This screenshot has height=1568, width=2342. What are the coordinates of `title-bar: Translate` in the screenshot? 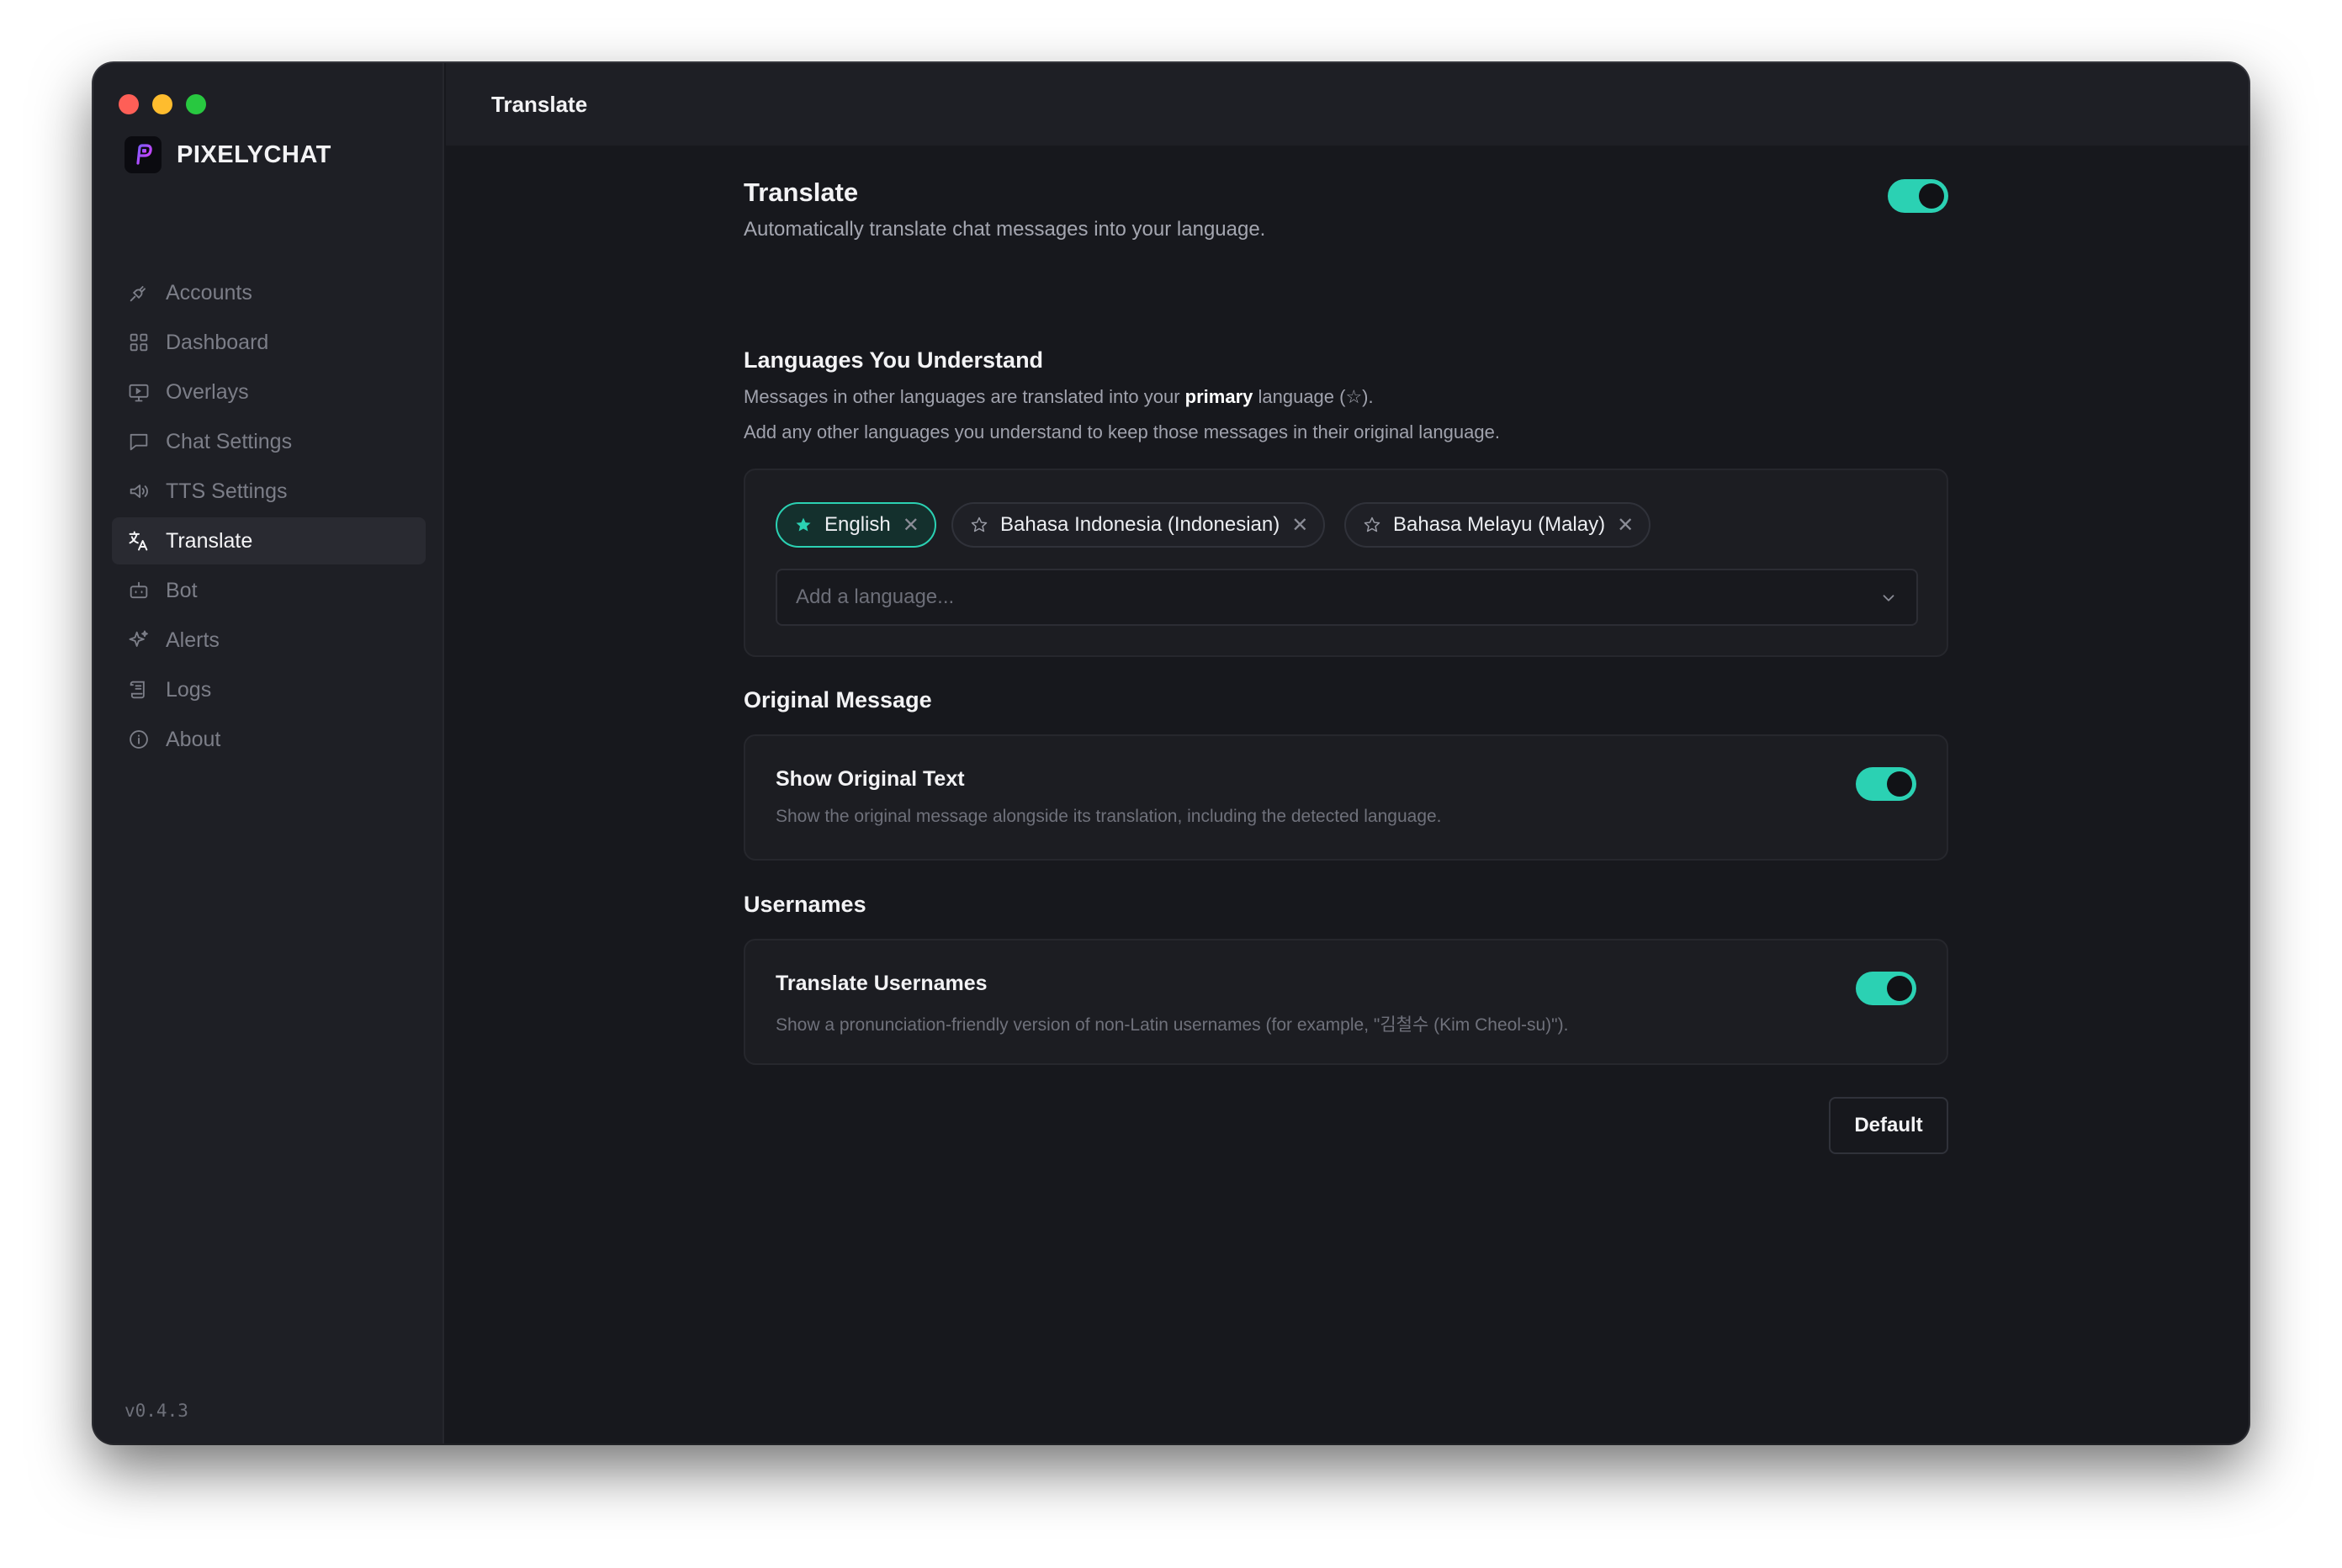 It's located at (1347, 104).